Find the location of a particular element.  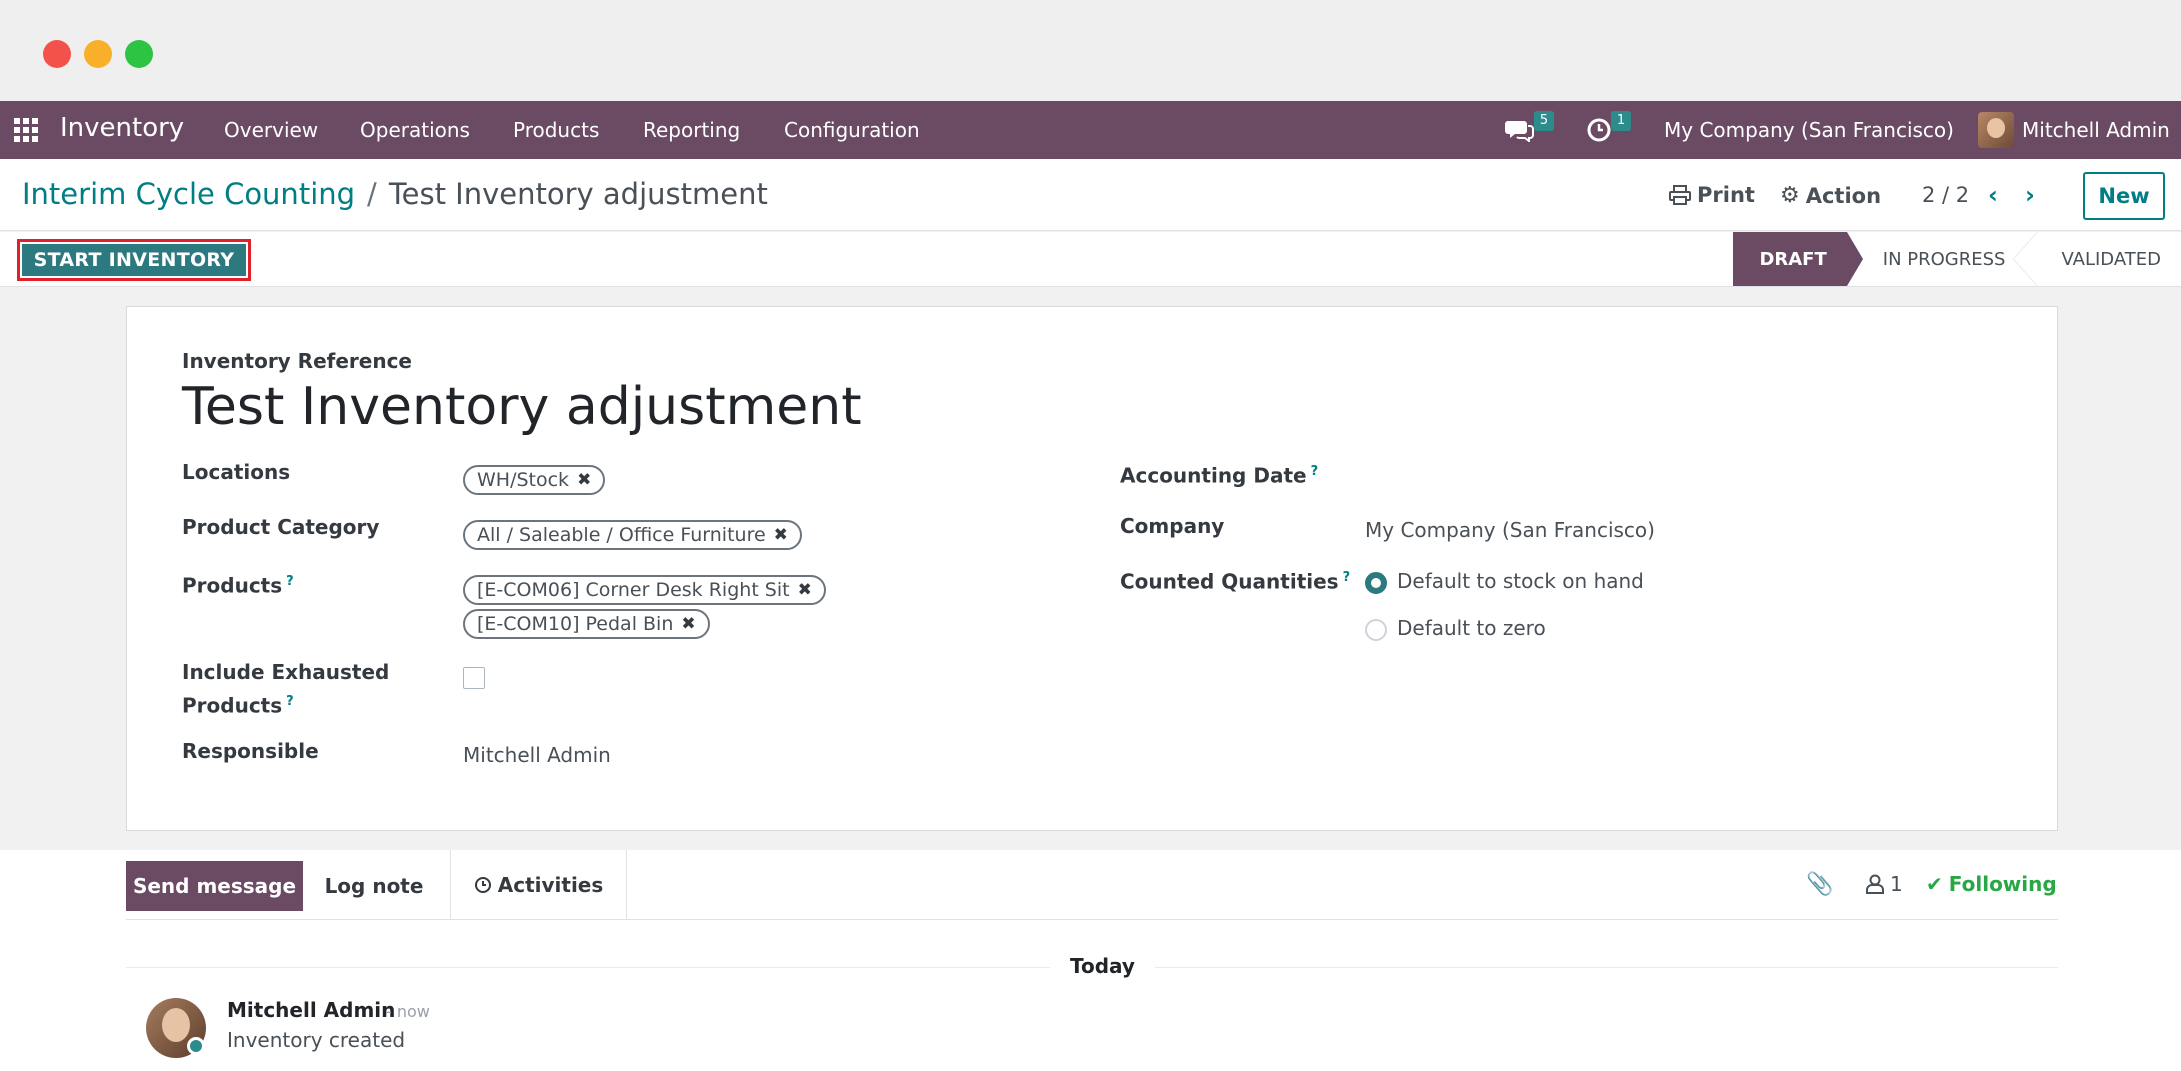

include-exhausted-label-line1: Include Exhausted is located at coordinates (286, 672).